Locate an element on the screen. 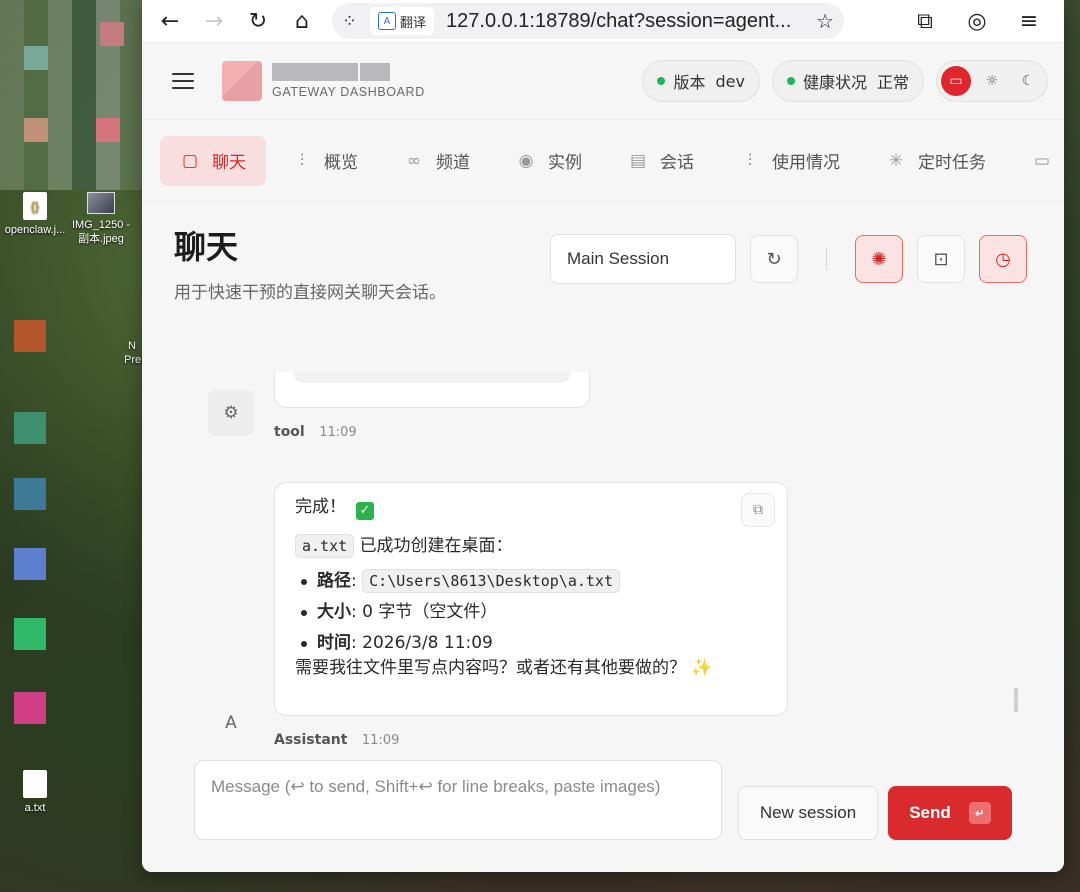 The image size is (1080, 892). moon-icon: ☾ is located at coordinates (1028, 81).